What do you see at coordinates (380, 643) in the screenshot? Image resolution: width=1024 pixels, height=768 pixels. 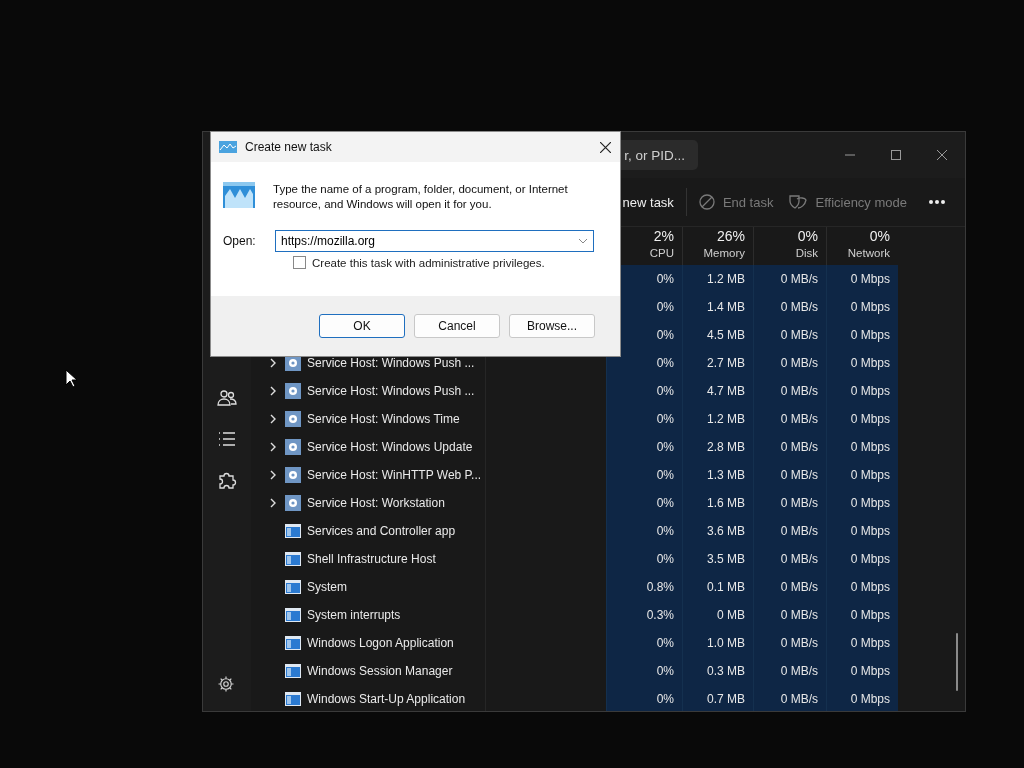 I see `process-name: Windows Logon Application` at bounding box center [380, 643].